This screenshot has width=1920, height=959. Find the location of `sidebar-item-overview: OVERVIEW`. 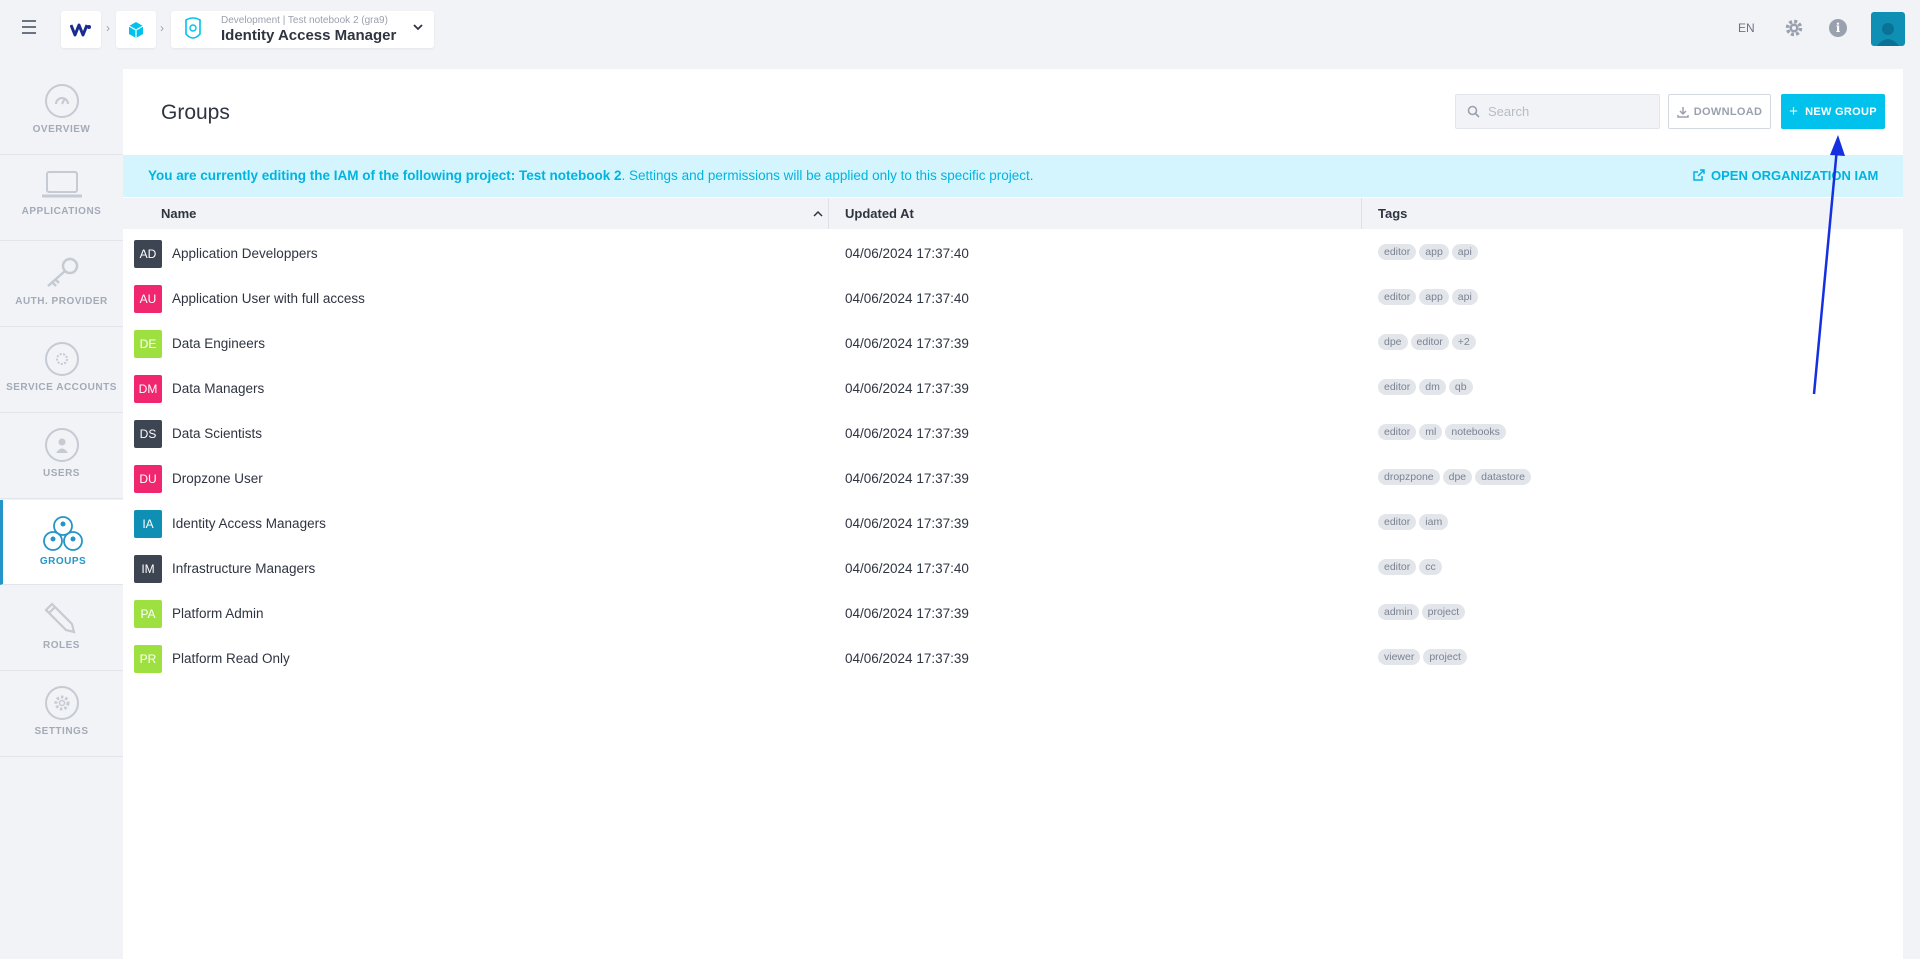

sidebar-item-overview: OVERVIEW is located at coordinates (61, 112).